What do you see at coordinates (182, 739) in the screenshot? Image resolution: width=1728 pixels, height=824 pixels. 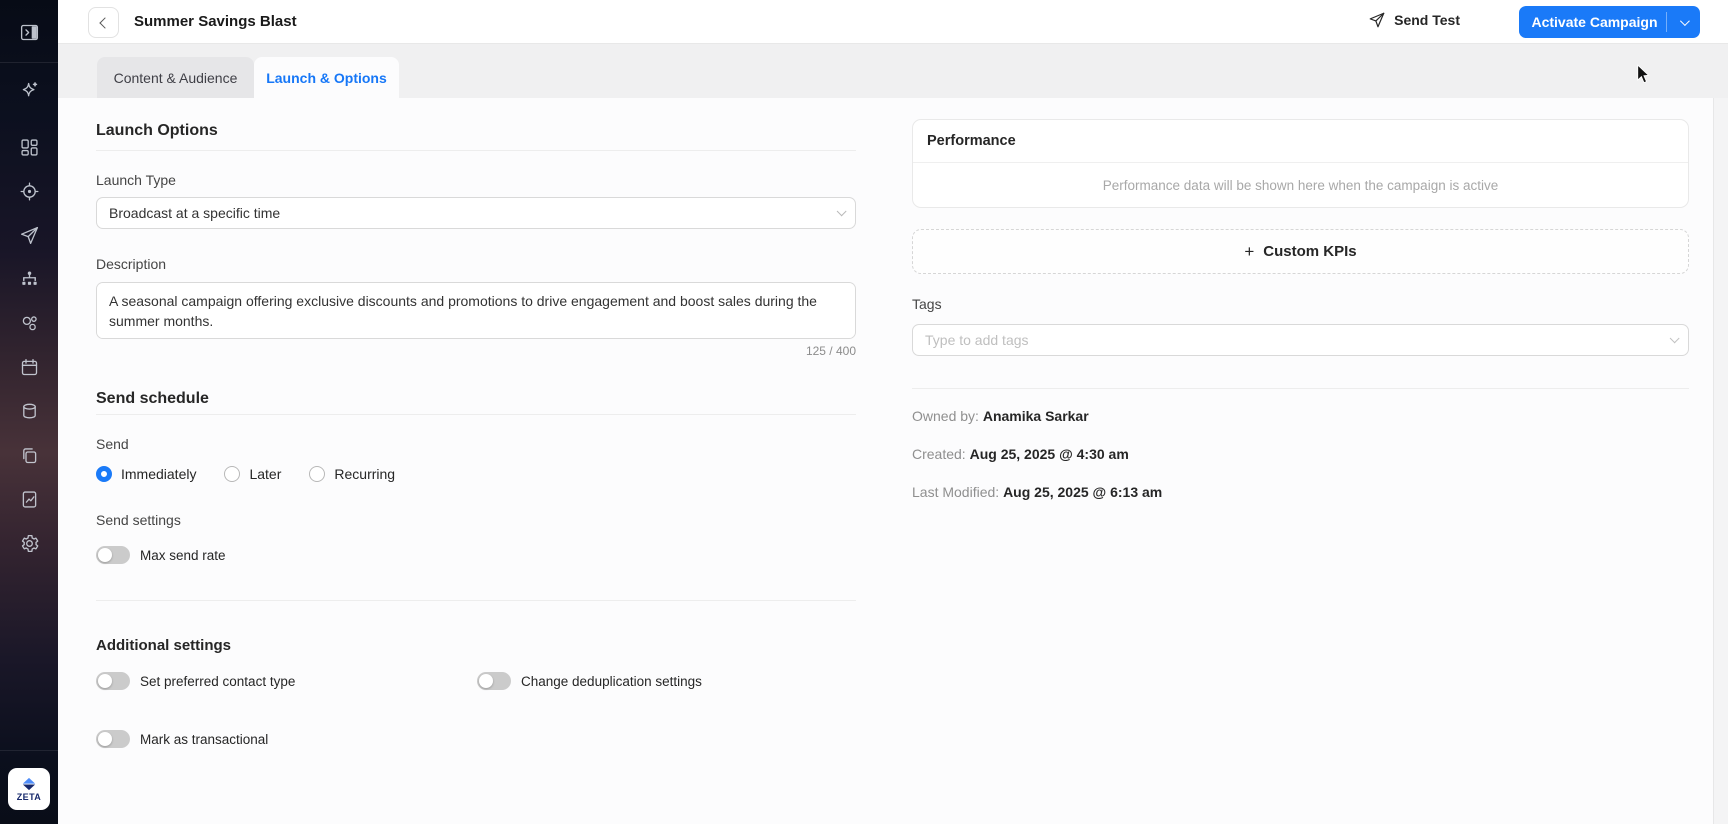 I see `transactional-toggle: Mark as transactional` at bounding box center [182, 739].